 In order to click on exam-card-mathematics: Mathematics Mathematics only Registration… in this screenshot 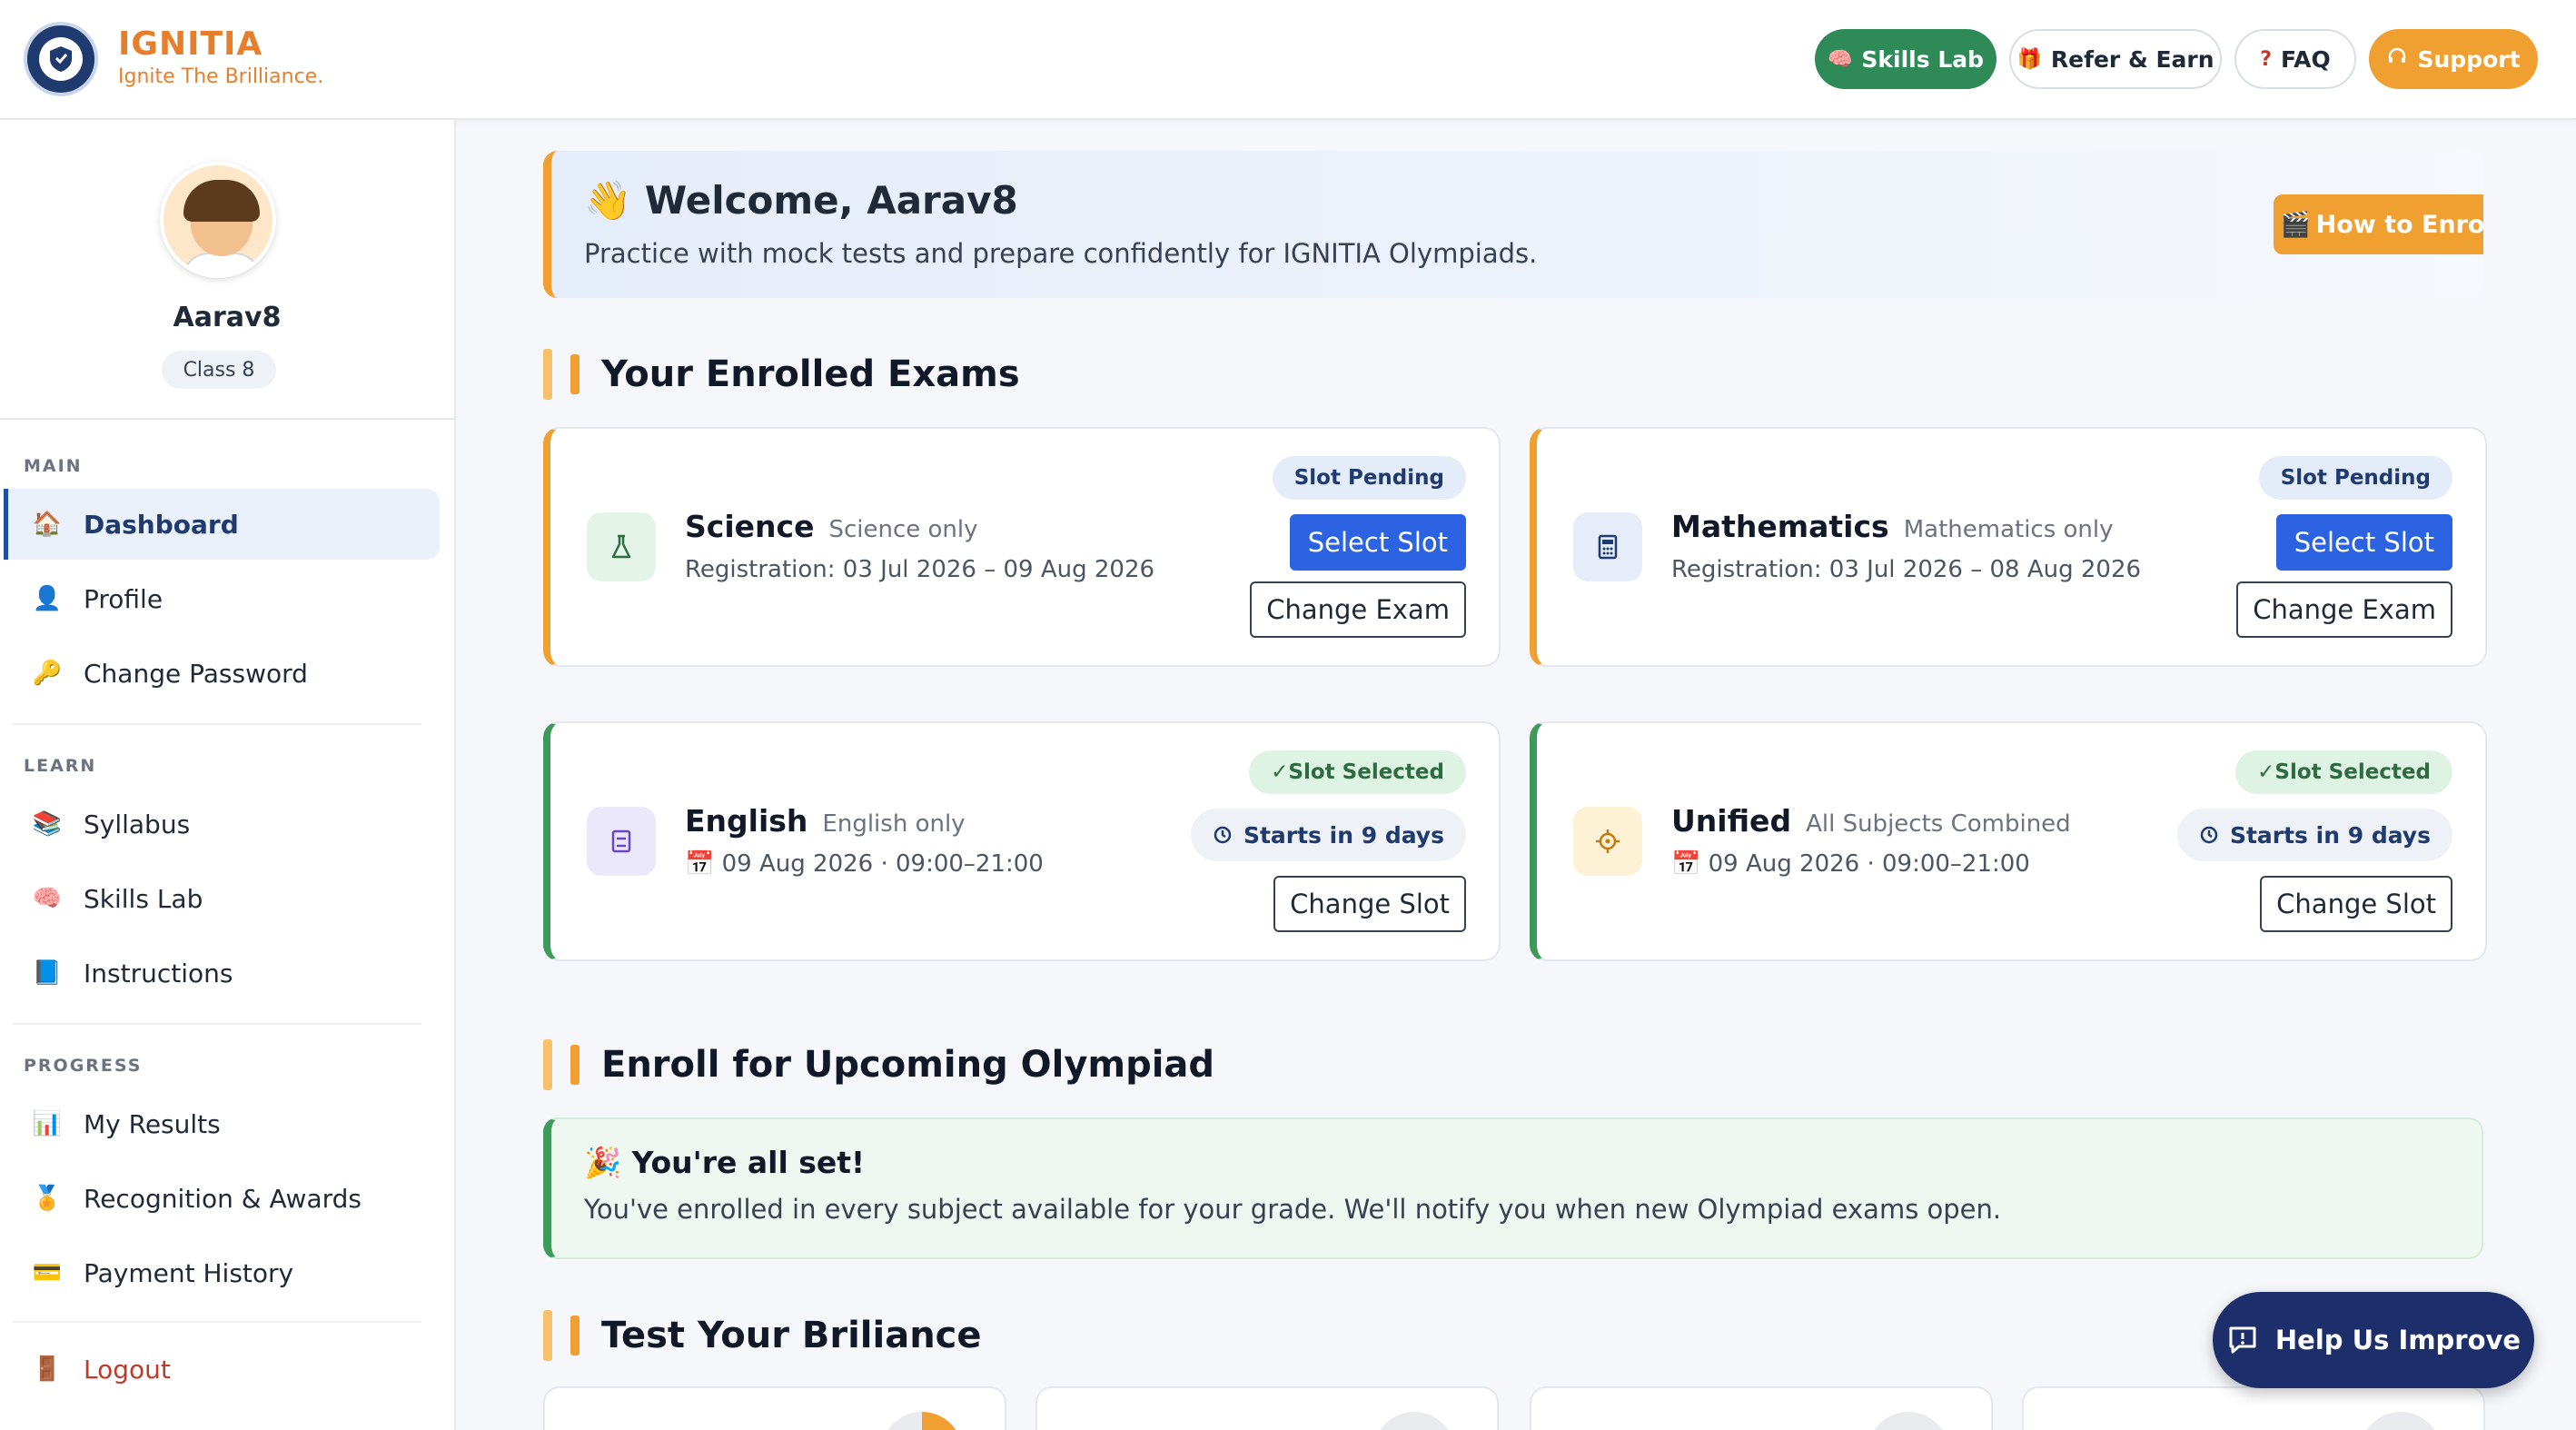, I will do `click(2008, 547)`.